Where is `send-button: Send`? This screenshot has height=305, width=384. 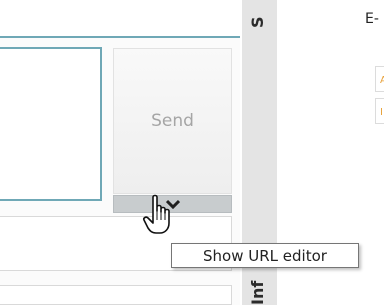 send-button: Send is located at coordinates (172, 121).